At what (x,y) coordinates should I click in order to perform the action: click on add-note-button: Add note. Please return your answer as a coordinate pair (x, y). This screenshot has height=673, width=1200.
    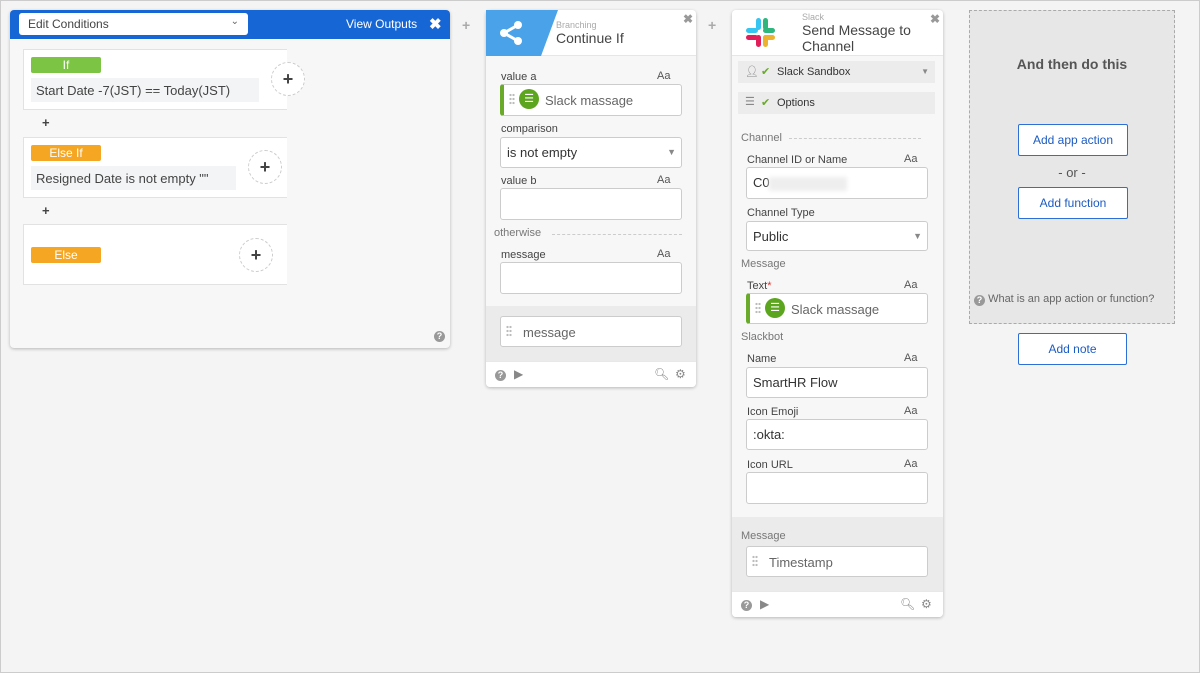
    Looking at the image, I should click on (1072, 349).